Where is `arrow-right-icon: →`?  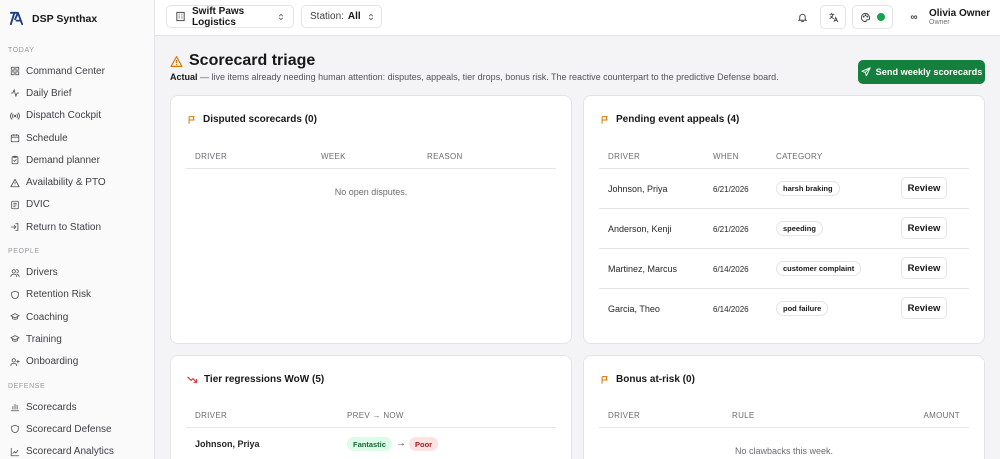 arrow-right-icon: → is located at coordinates (401, 443).